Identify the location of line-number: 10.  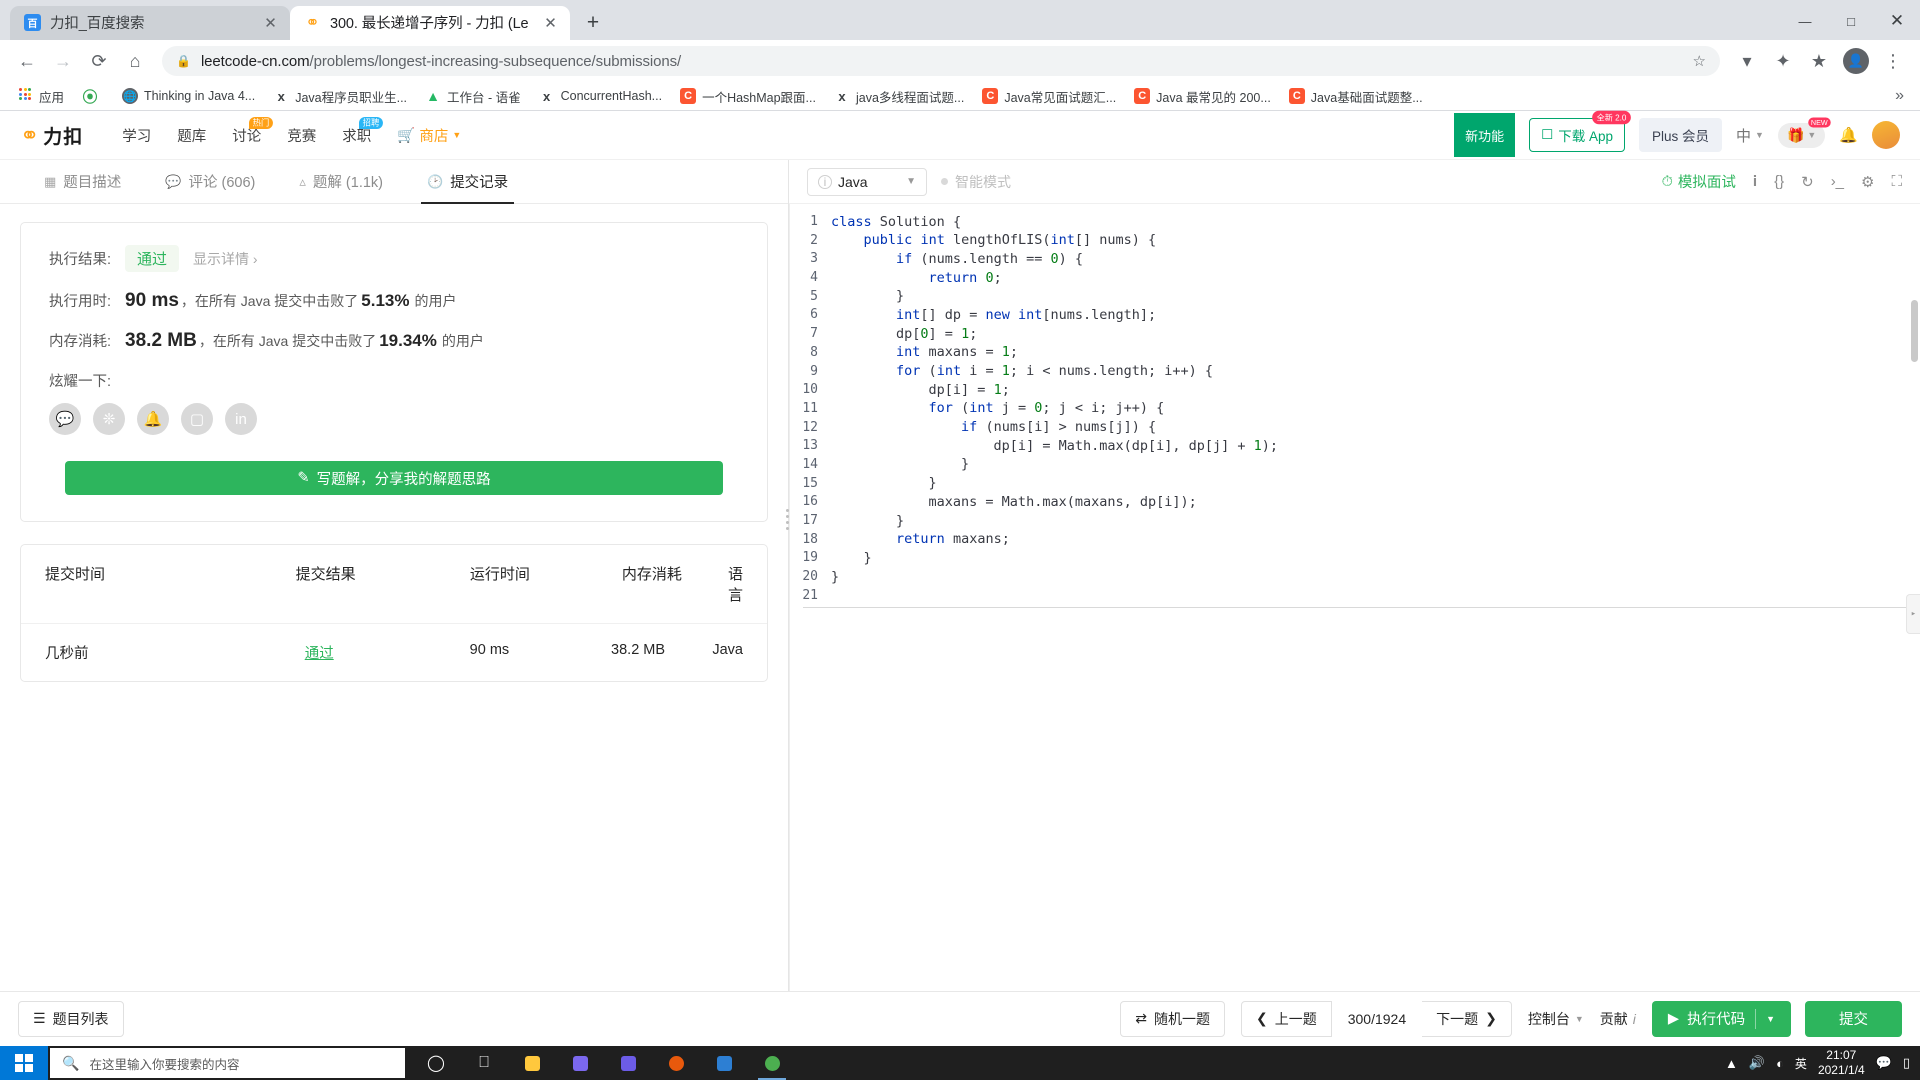
(810, 390).